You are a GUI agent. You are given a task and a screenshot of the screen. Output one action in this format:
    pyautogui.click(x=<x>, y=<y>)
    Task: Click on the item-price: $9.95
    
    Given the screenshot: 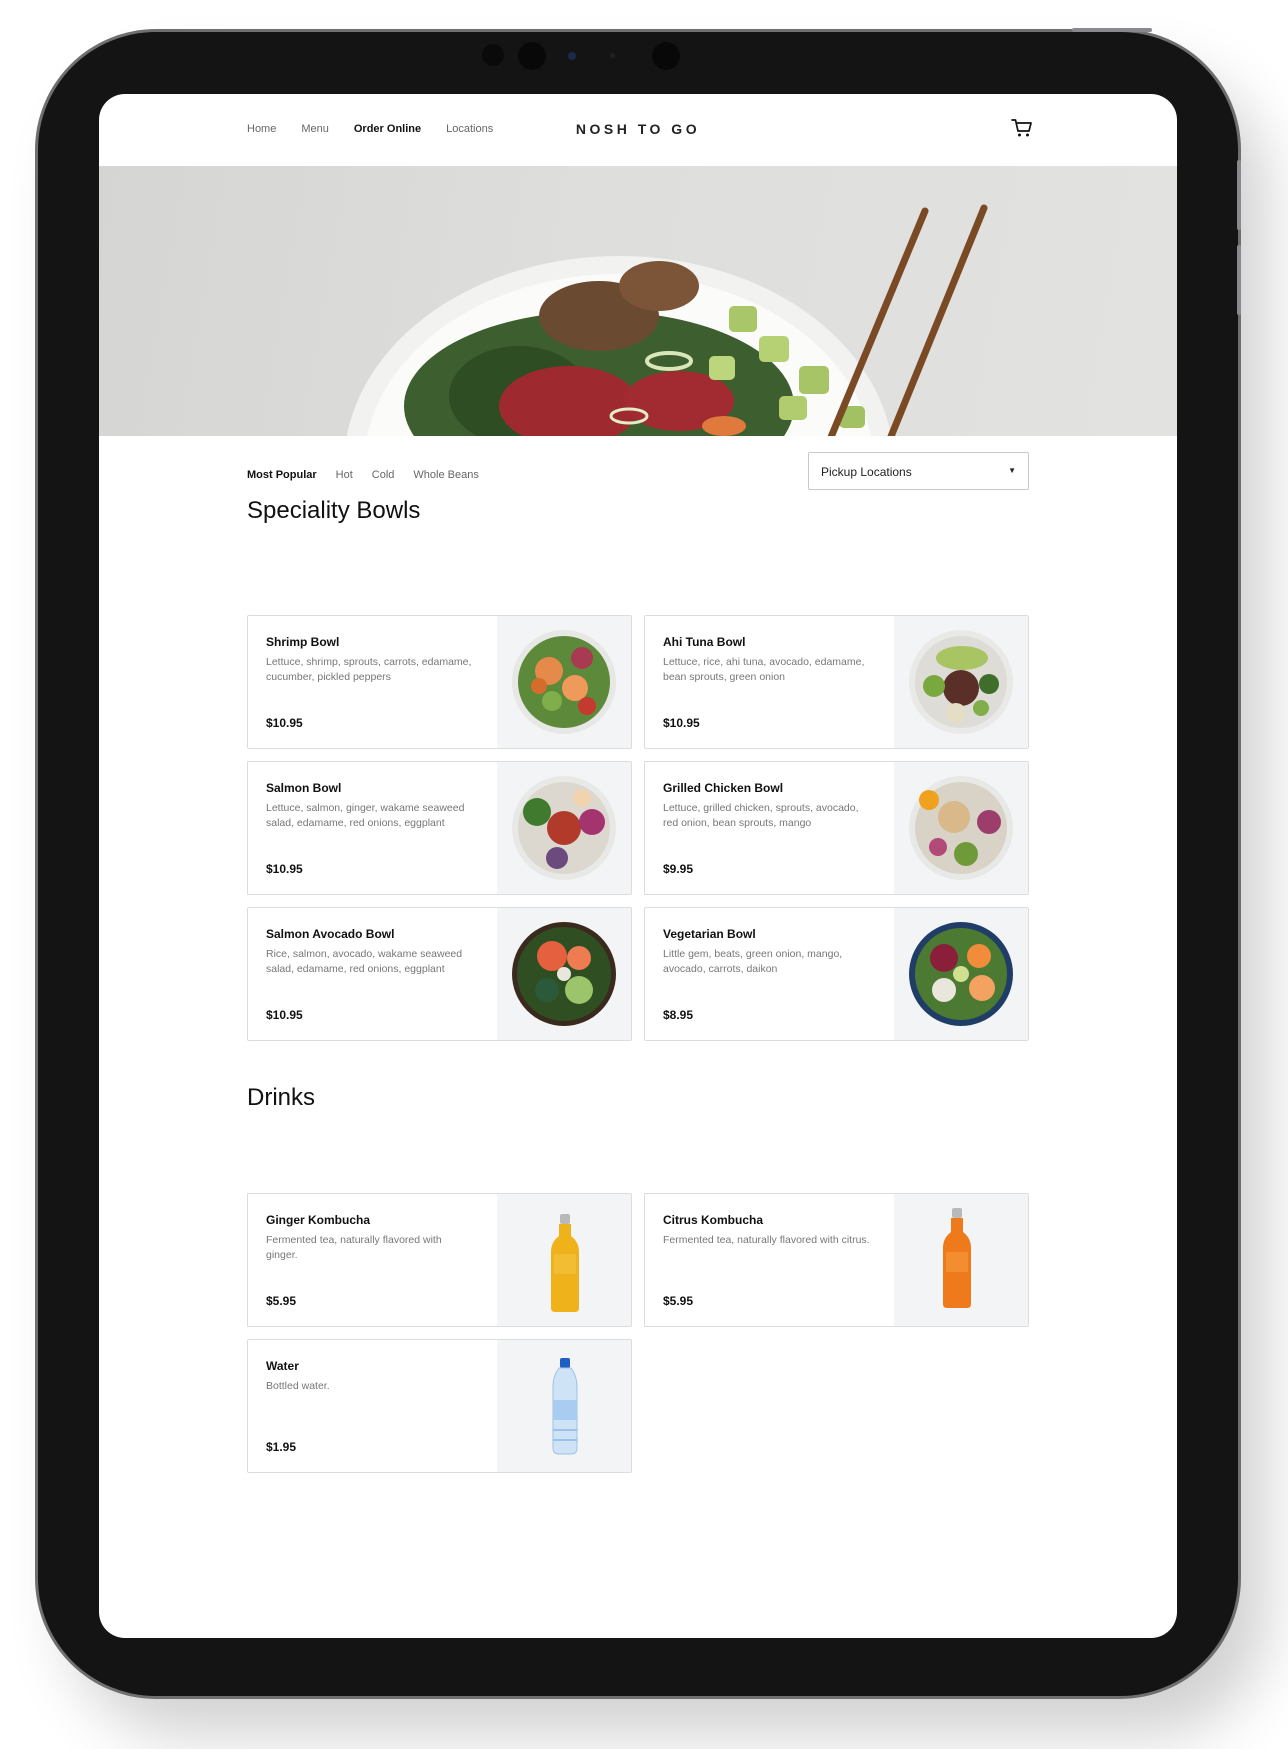 What is the action you would take?
    pyautogui.click(x=678, y=869)
    